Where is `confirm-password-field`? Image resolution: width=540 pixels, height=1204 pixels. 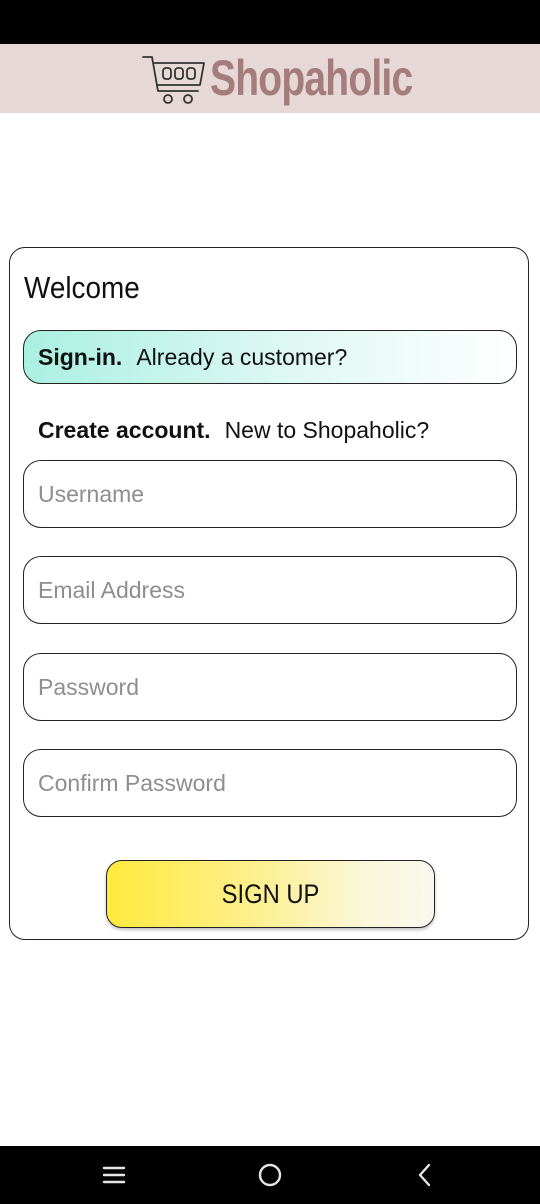
confirm-password-field is located at coordinates (270, 783).